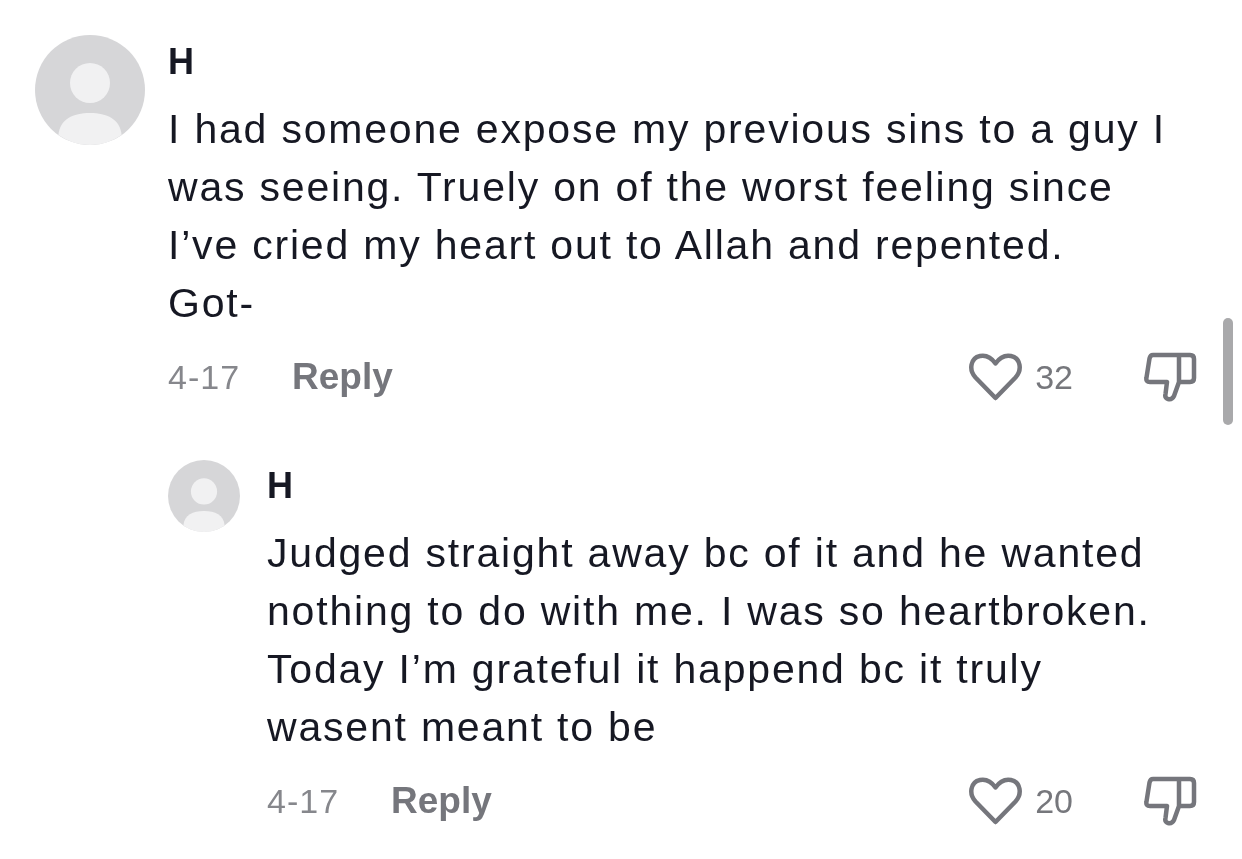 The image size is (1242, 859). I want to click on like-button: 32, so click(1020, 377).